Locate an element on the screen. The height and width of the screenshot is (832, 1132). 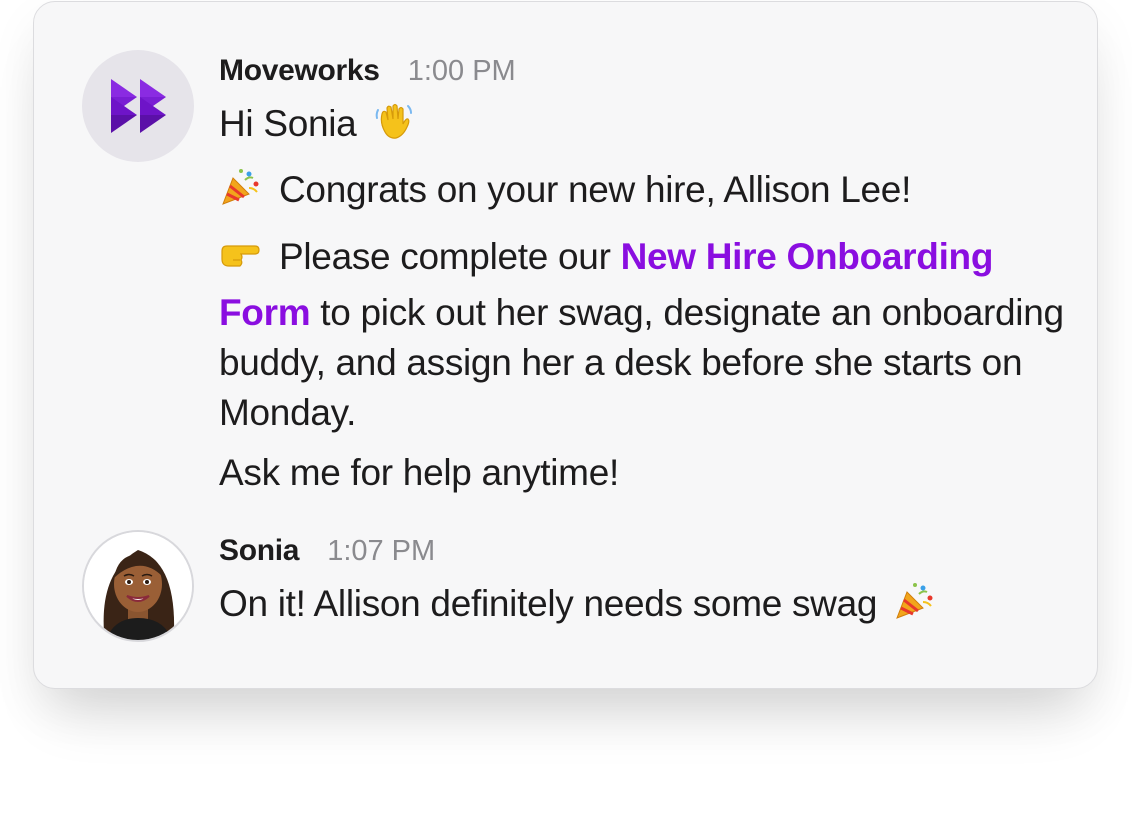
message-header: Moveworks 1:00 PM is located at coordinates (367, 72).